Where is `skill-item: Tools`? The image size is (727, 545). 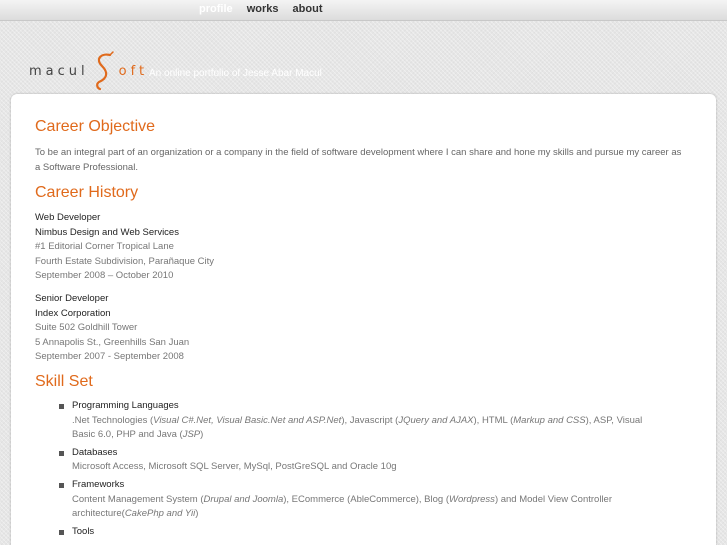
skill-item: Tools is located at coordinates (363, 532).